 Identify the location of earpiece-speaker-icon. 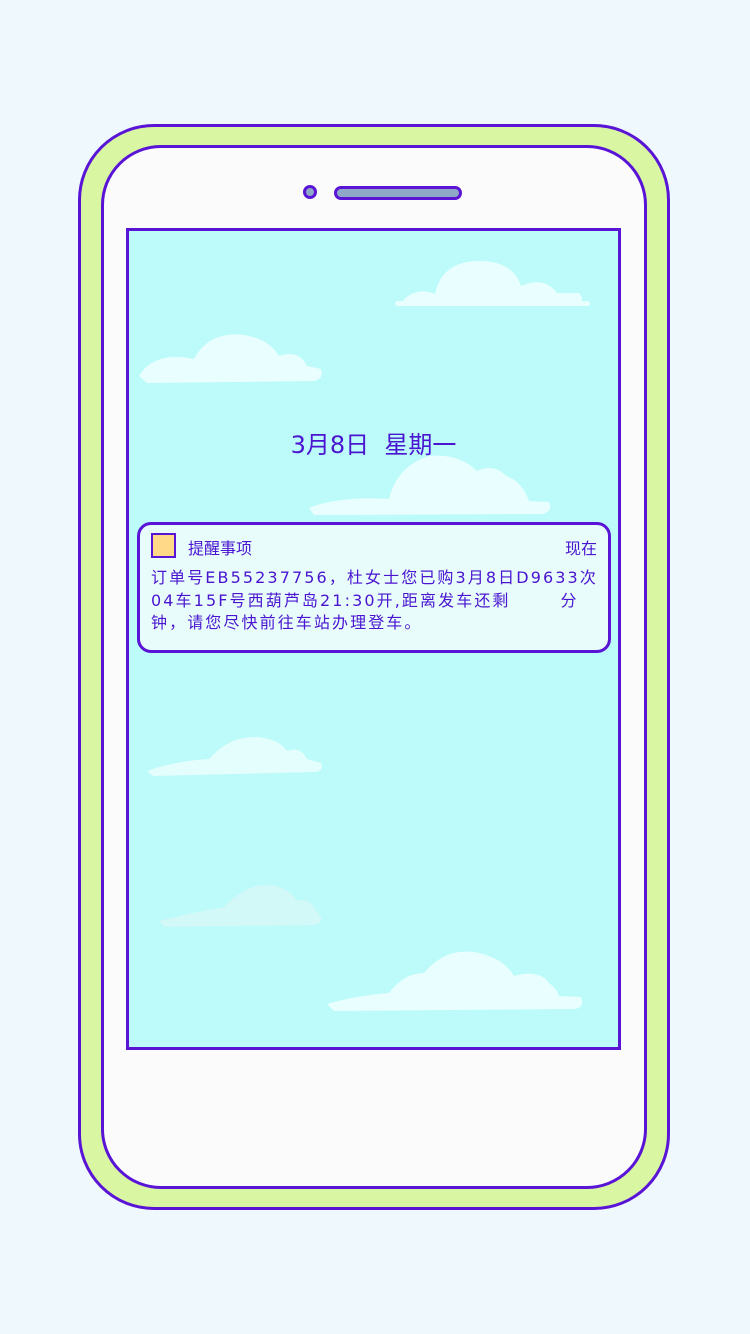
(398, 193).